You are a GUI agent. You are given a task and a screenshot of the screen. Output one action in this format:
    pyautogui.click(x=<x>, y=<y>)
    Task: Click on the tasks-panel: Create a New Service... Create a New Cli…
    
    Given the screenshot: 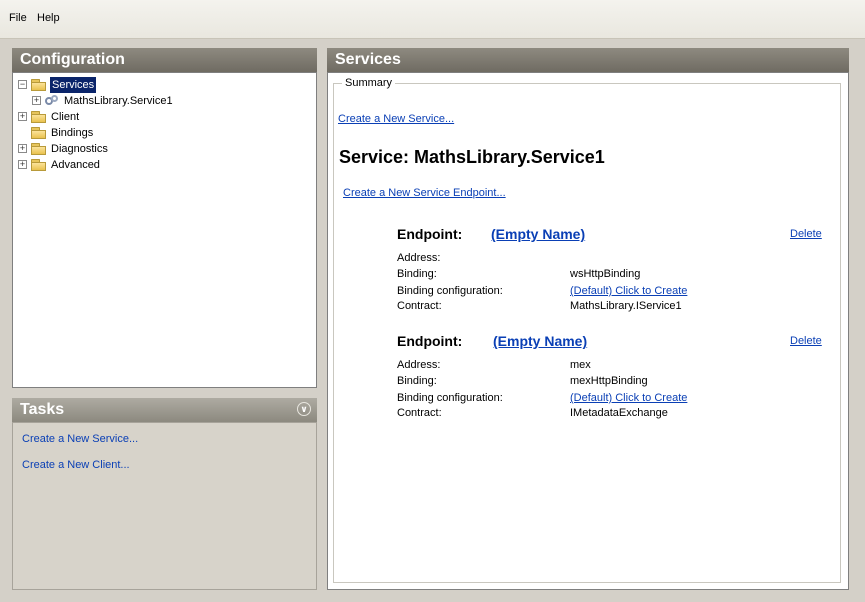 What is the action you would take?
    pyautogui.click(x=164, y=506)
    